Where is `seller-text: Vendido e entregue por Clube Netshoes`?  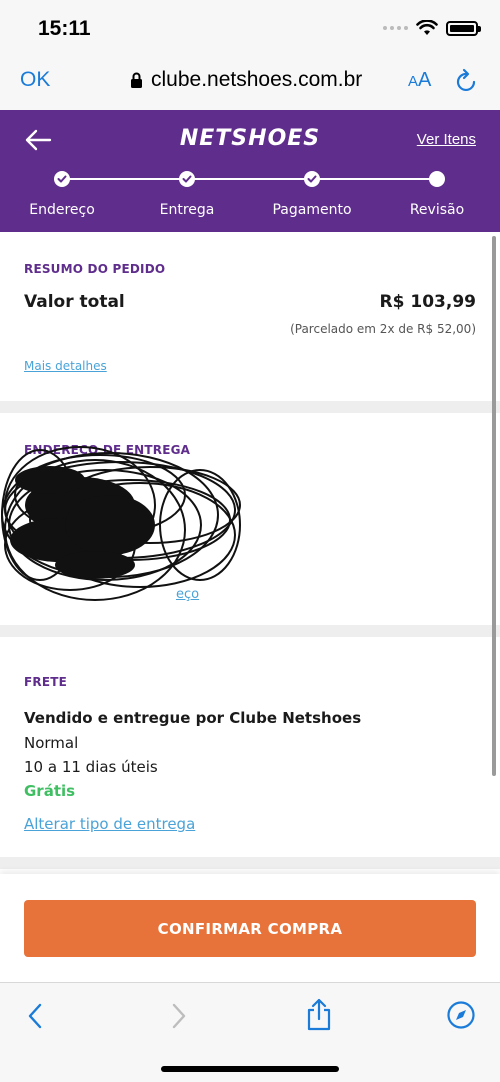 seller-text: Vendido e entregue por Clube Netshoes is located at coordinates (193, 718).